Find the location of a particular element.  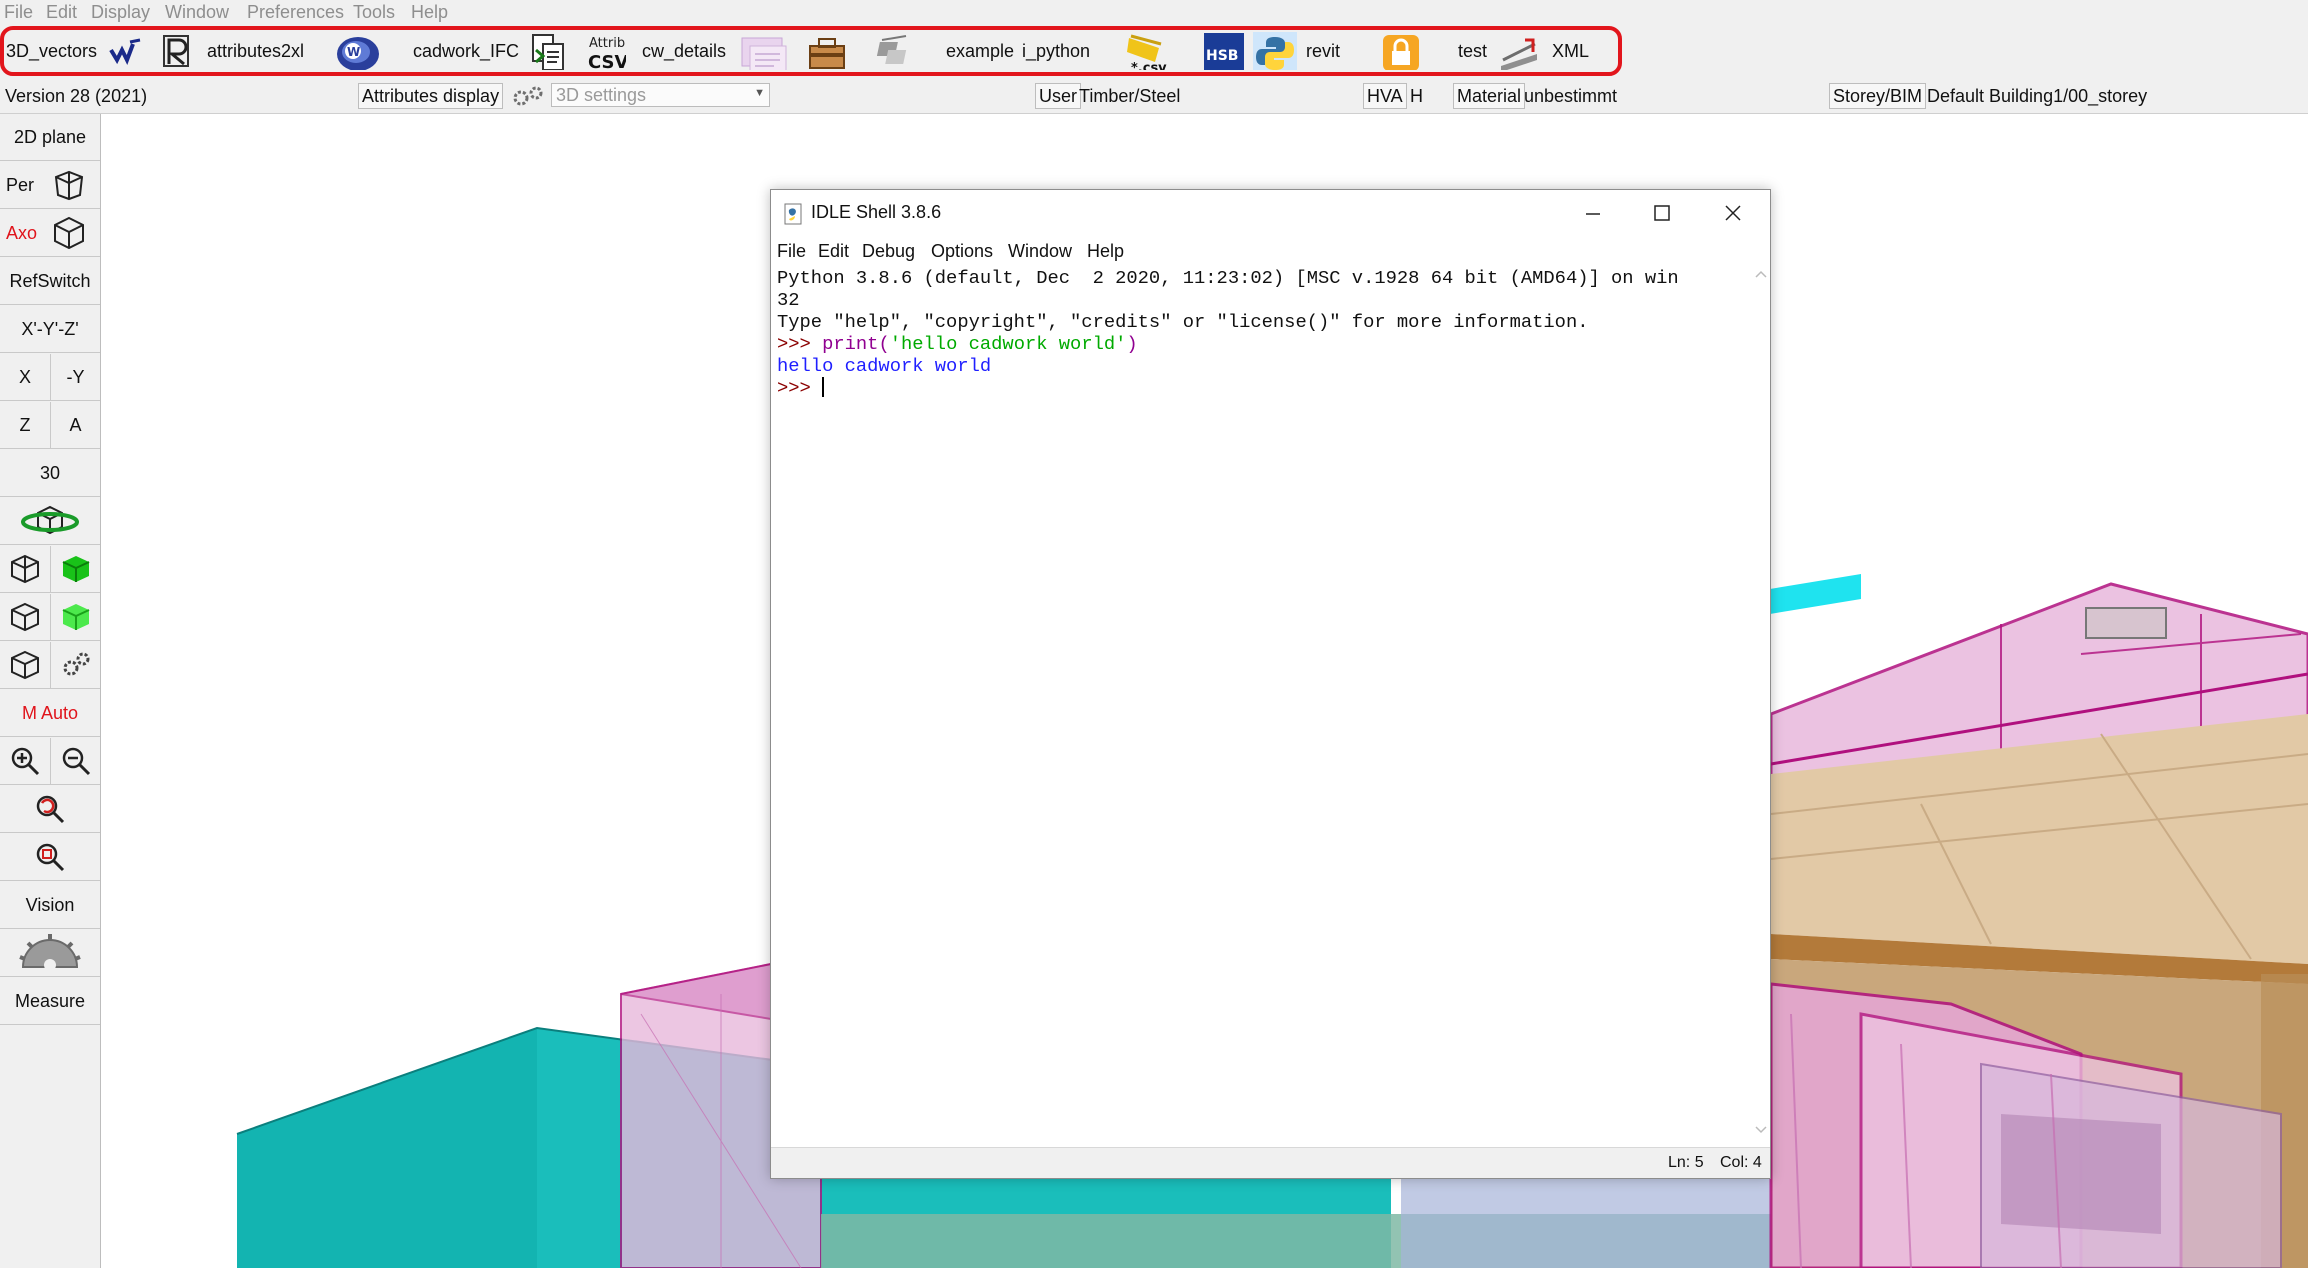

hva-label: HVA is located at coordinates (1385, 96).